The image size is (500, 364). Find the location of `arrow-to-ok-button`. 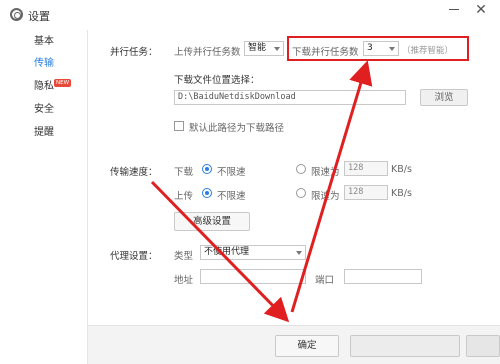

arrow-to-ok-button is located at coordinates (220, 251).